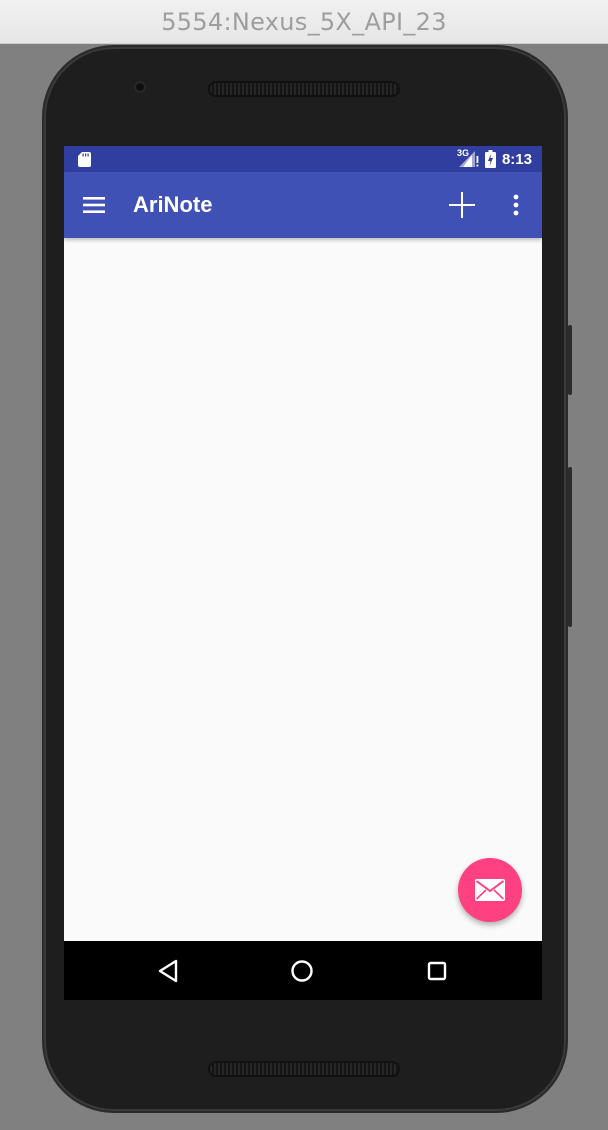 The image size is (608, 1130). I want to click on menu-button, so click(94, 205).